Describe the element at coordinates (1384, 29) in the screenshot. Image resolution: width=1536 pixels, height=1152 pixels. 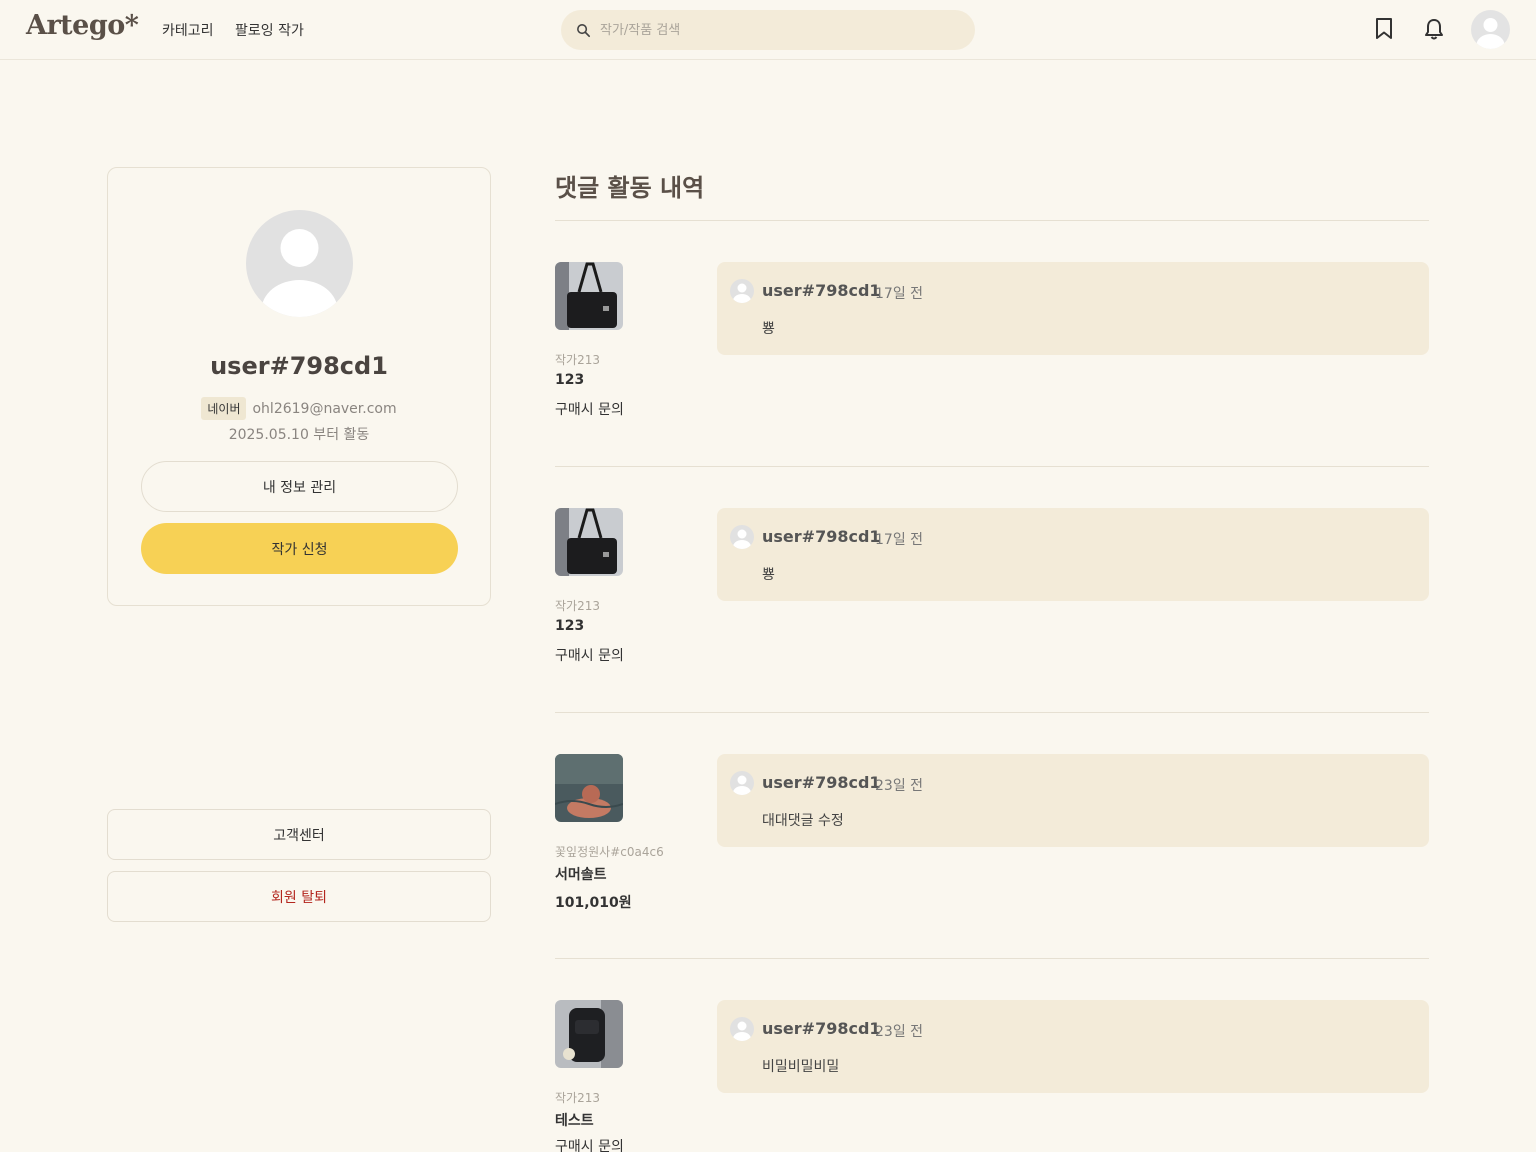
I see `bookmark-icon` at that location.